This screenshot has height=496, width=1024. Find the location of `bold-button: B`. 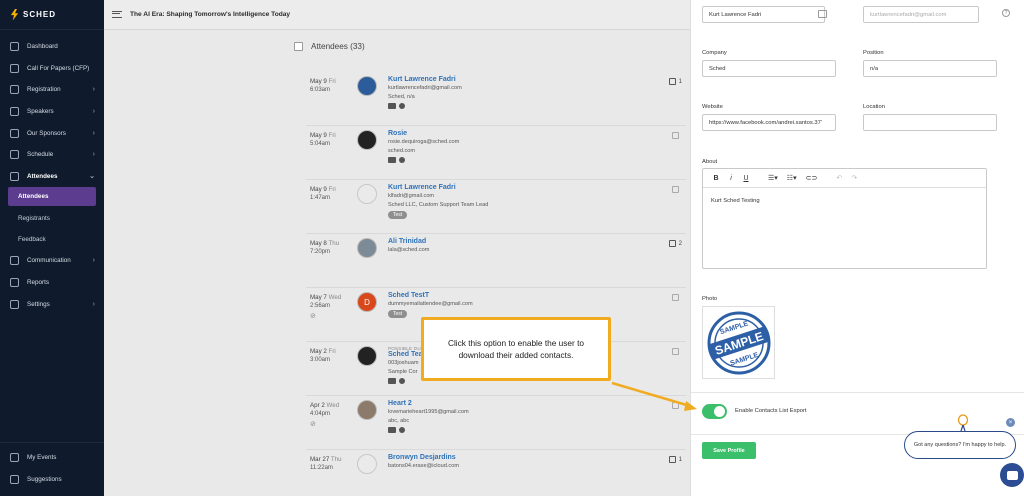

bold-button: B is located at coordinates (716, 178).